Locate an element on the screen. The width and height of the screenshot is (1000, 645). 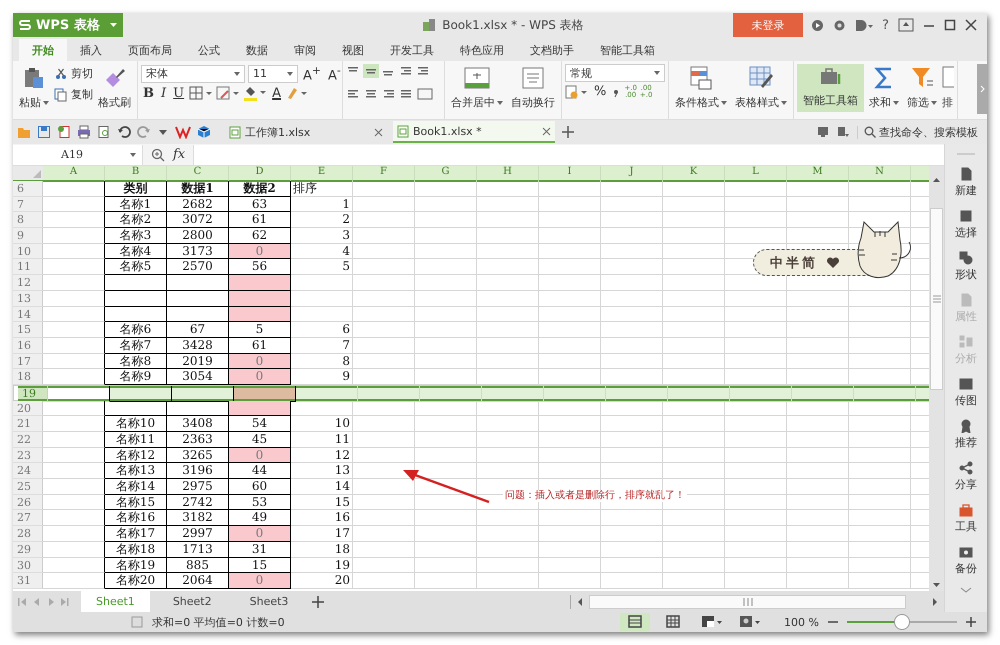
row-header: 8 is located at coordinates (28, 220).